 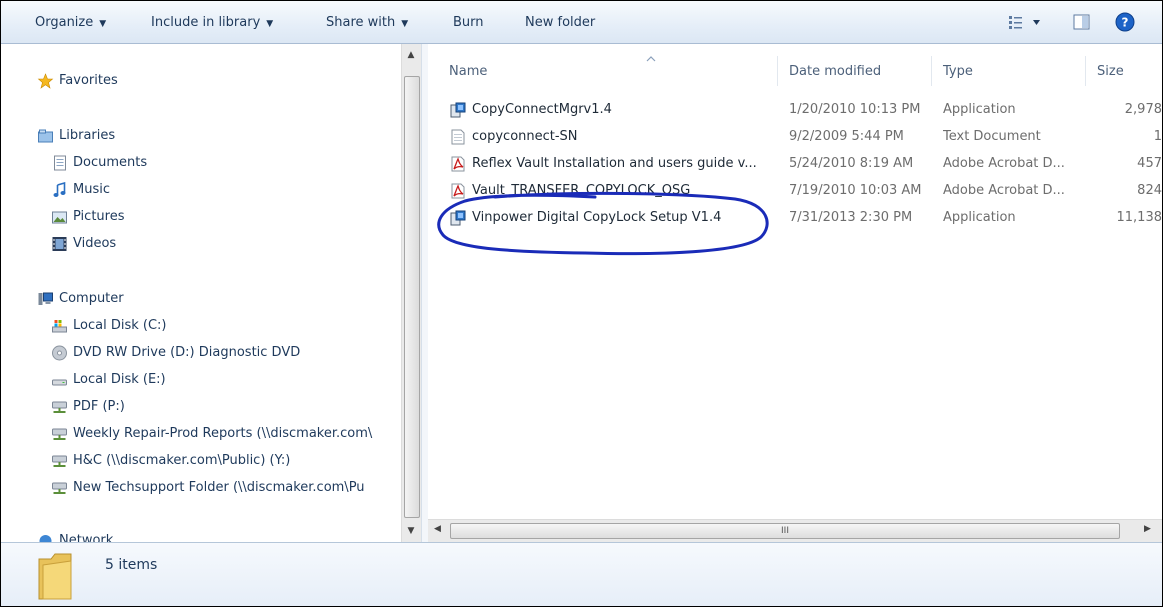 What do you see at coordinates (59, 326) in the screenshot?
I see `system-drive-icon` at bounding box center [59, 326].